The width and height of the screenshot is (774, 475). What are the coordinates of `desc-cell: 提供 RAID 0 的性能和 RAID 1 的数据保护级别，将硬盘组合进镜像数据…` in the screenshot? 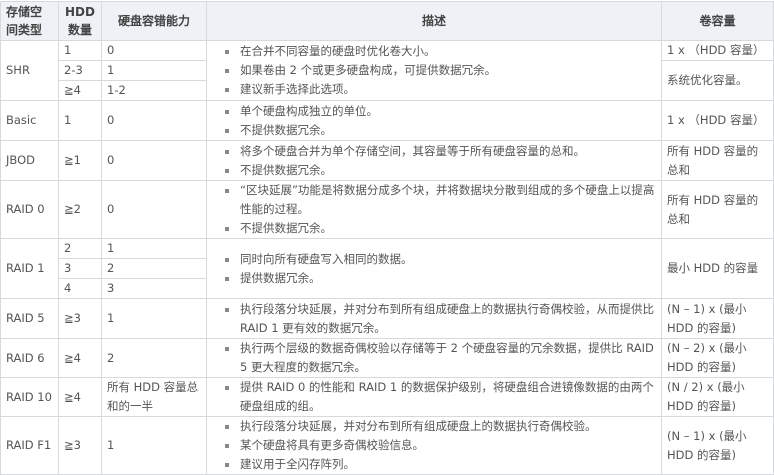 It's located at (434, 397).